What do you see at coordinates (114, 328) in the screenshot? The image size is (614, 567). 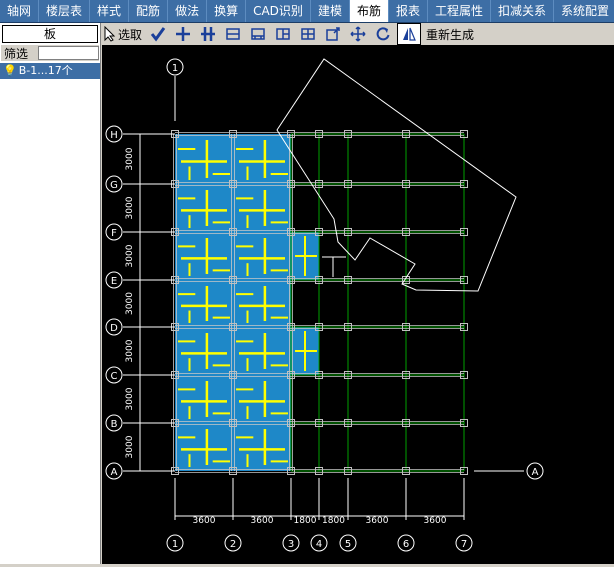 I see `axis-label-row: D` at bounding box center [114, 328].